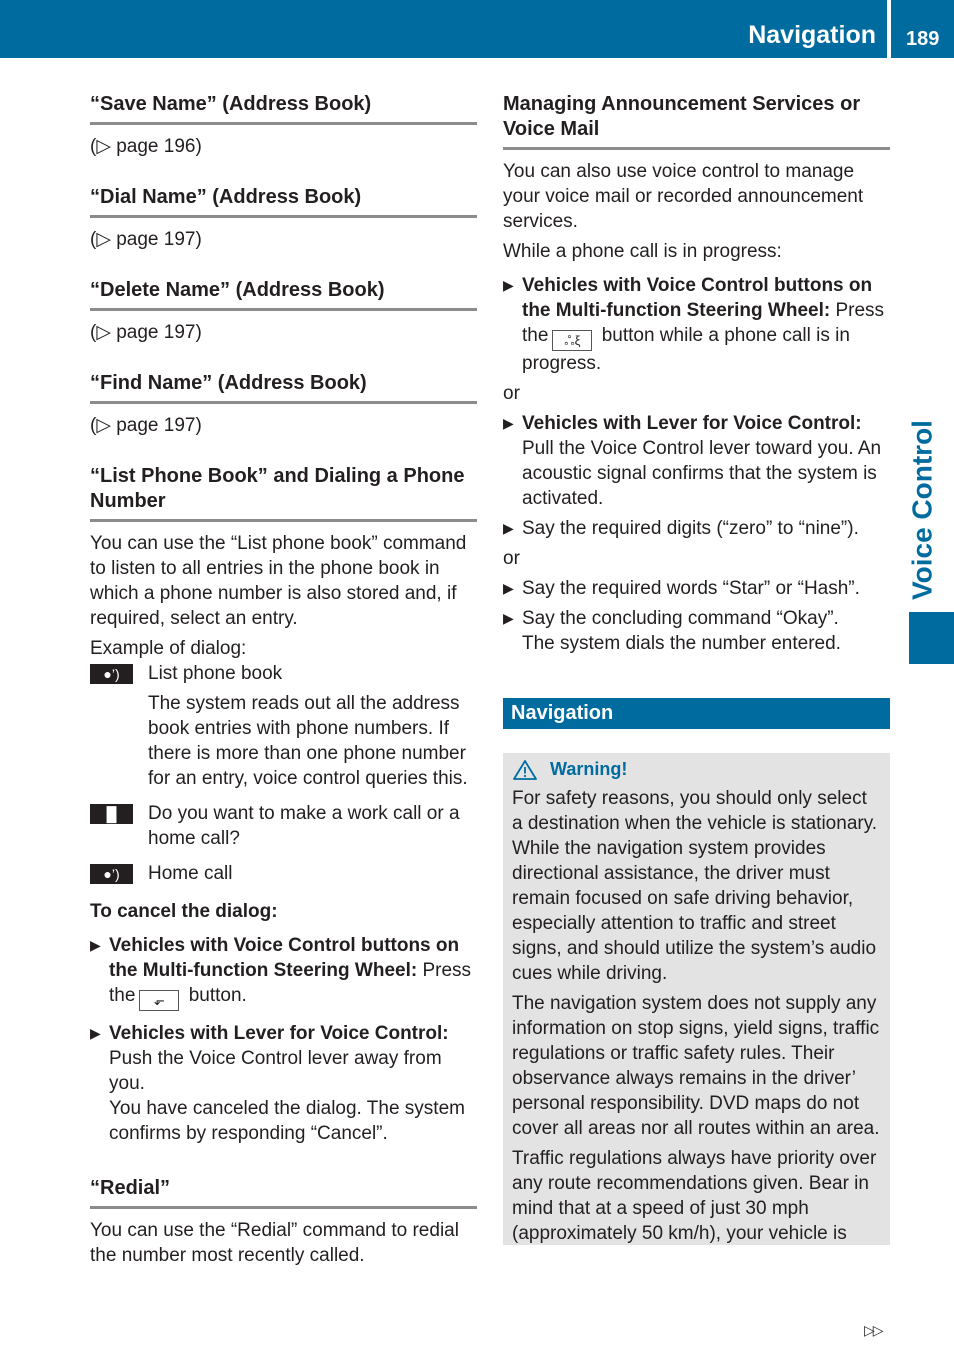 The image size is (954, 1354). I want to click on warning-title: Warning!, so click(589, 769).